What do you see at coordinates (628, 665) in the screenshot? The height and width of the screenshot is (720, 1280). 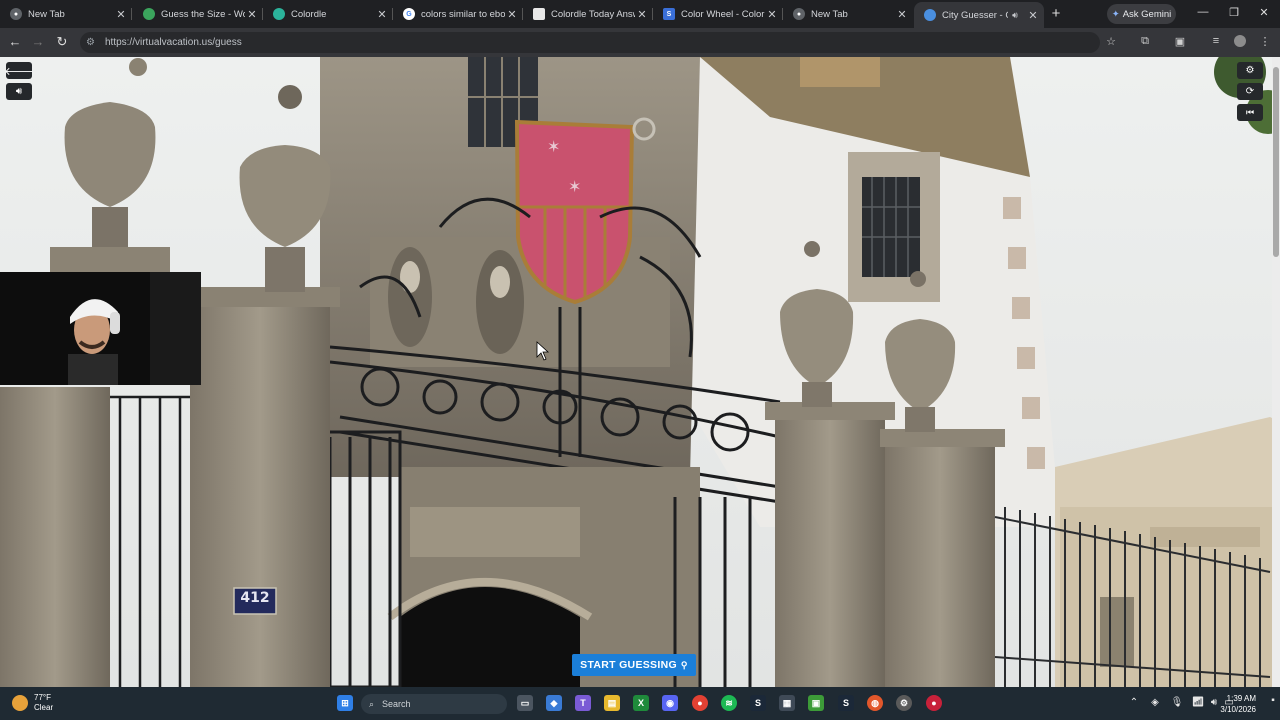 I see `start-guessing-label: START GUESSING` at bounding box center [628, 665].